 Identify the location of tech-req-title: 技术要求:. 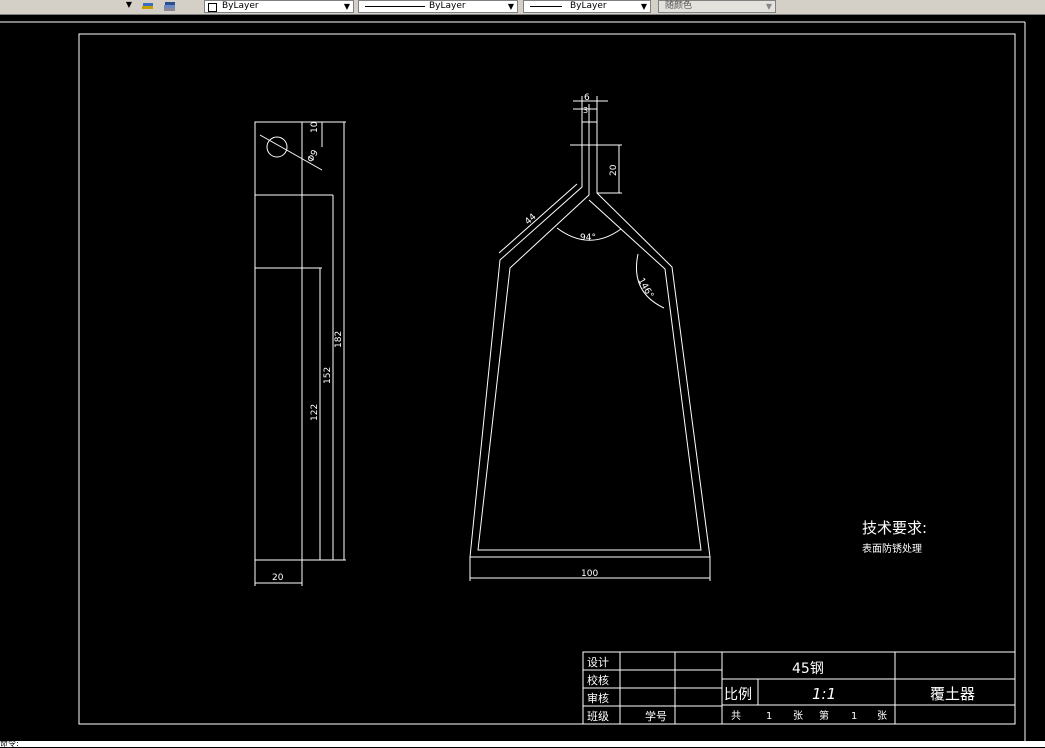
(894, 528).